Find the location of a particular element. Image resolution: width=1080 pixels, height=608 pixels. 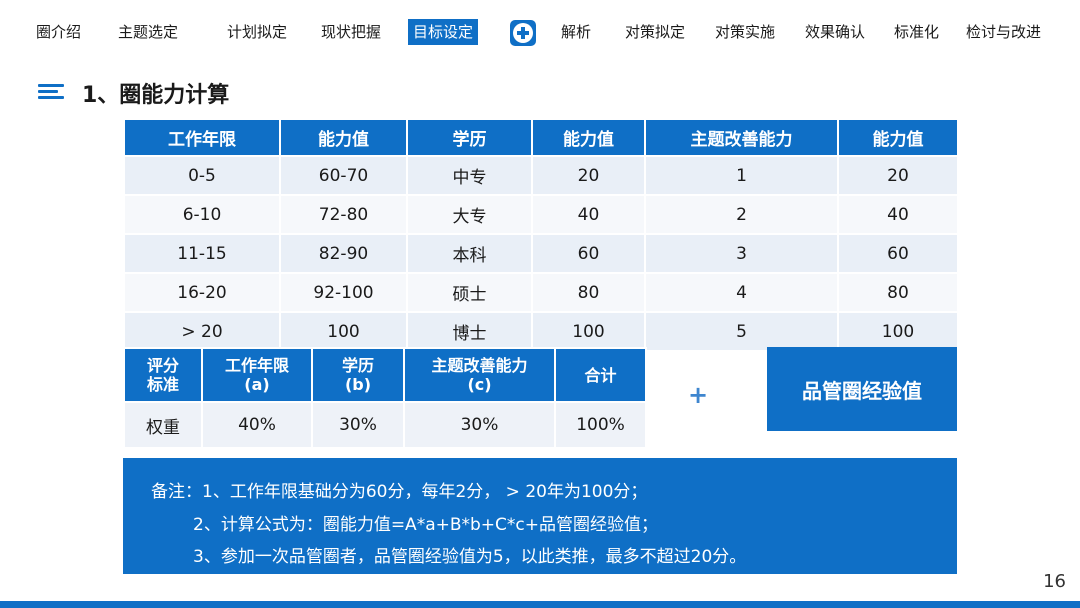

table-row: 0-5 60-70 中专 20 1 20 is located at coordinates (541, 175).